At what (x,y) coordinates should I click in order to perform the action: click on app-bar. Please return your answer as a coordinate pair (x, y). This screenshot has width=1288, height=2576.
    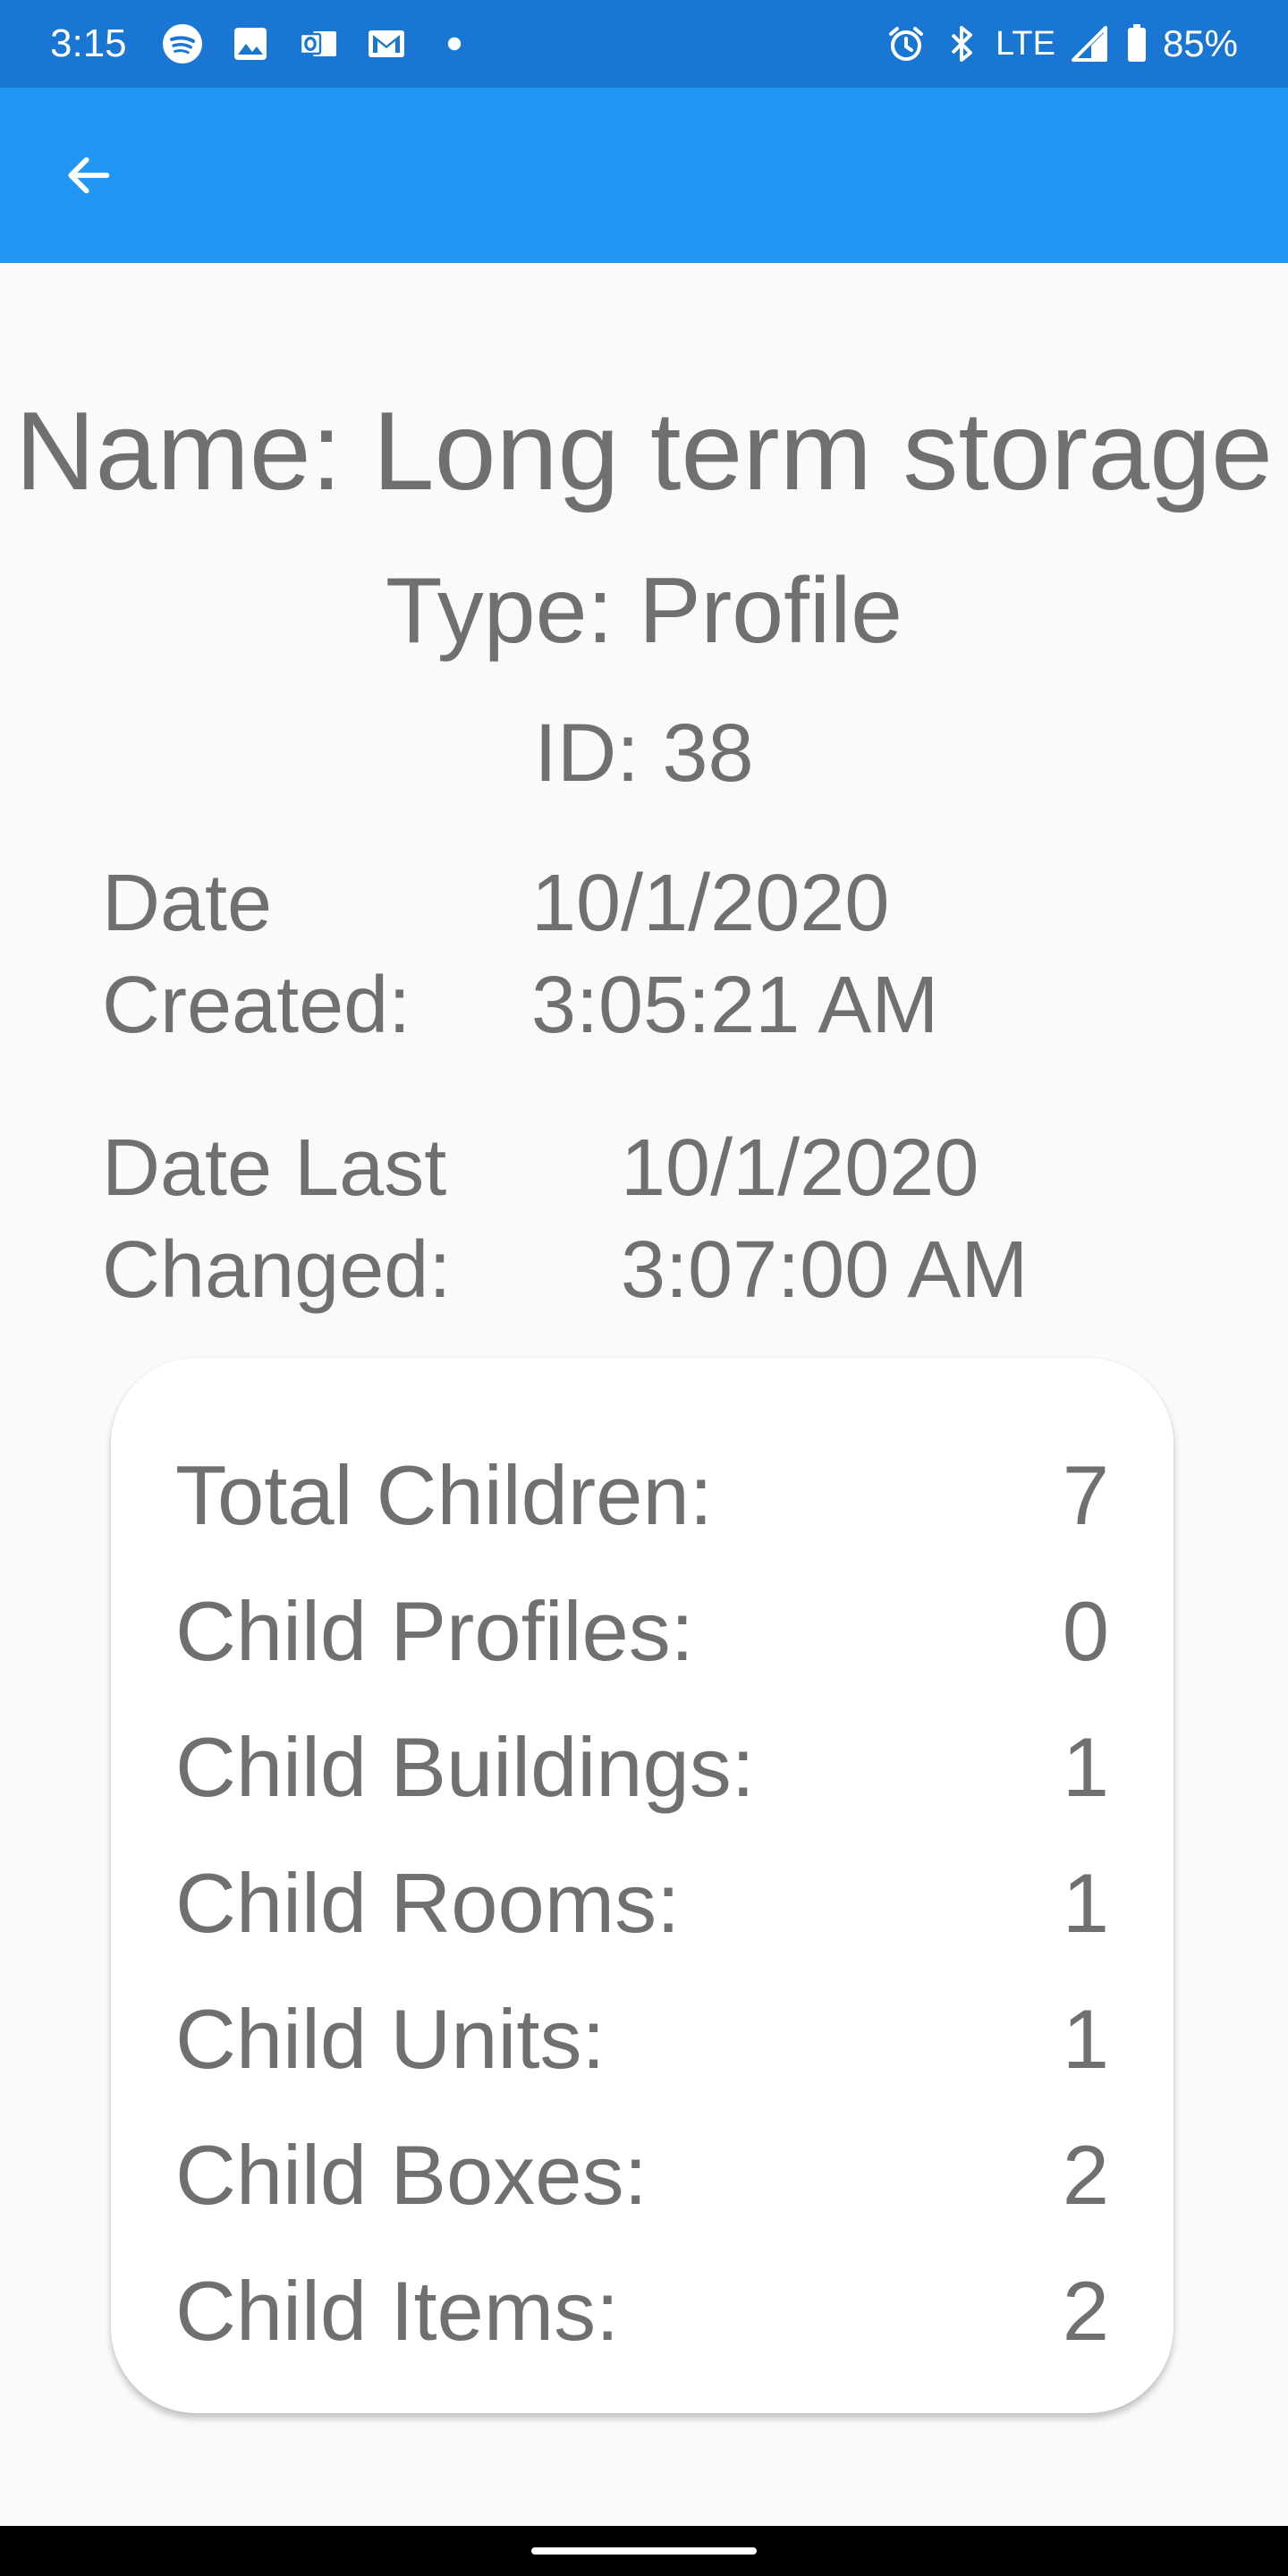
    Looking at the image, I should click on (644, 175).